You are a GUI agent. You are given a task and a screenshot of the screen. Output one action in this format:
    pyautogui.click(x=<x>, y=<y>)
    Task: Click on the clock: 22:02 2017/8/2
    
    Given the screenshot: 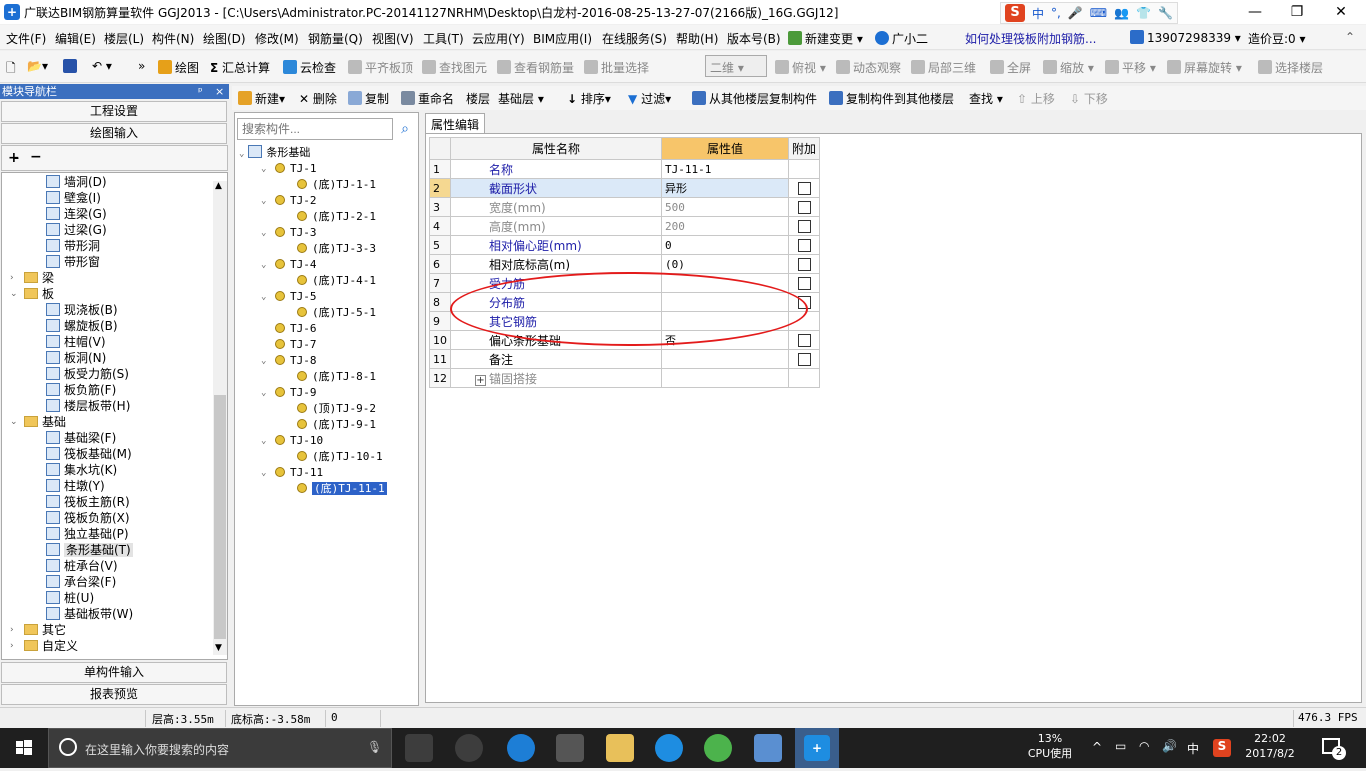 What is the action you would take?
    pyautogui.click(x=1270, y=746)
    